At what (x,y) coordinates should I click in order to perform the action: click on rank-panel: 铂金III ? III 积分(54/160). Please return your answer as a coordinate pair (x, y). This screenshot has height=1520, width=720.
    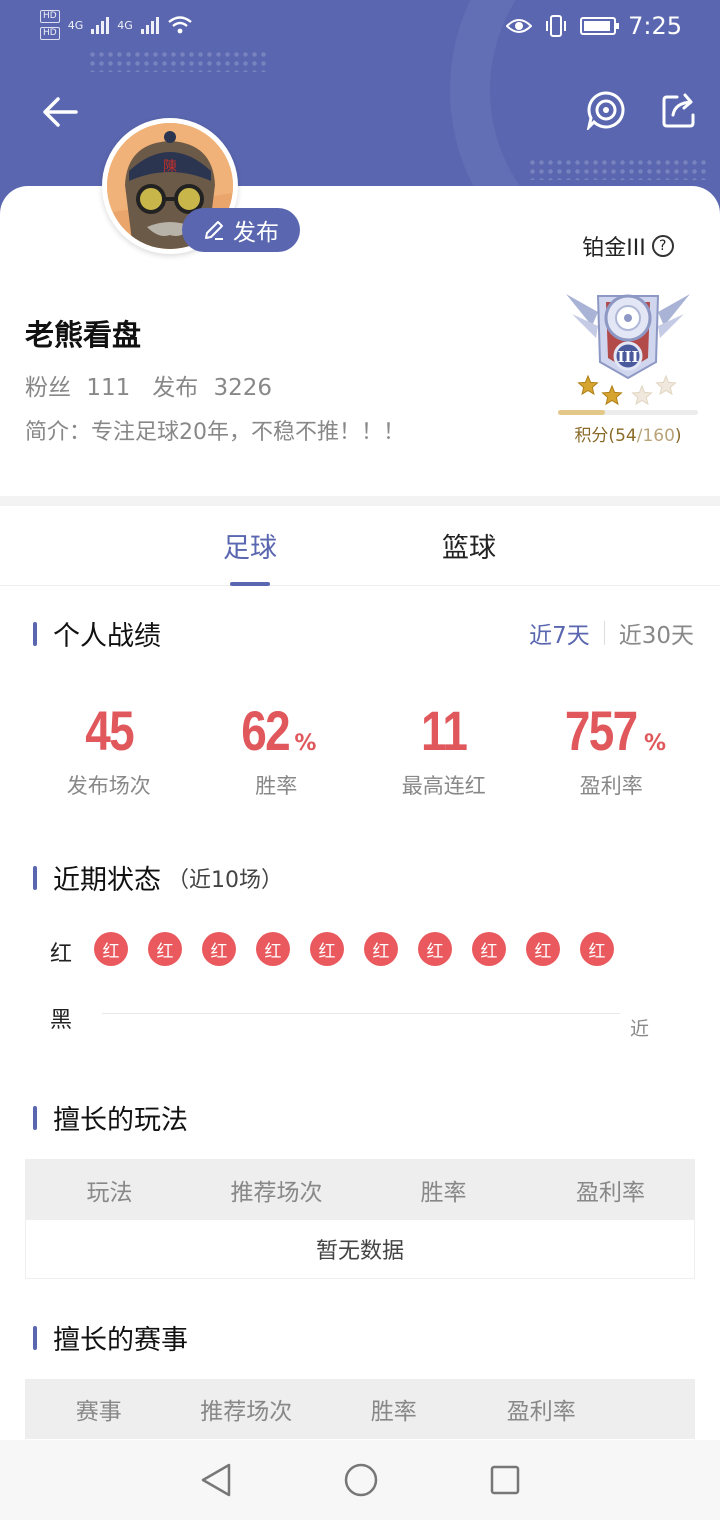
    Looking at the image, I should click on (628, 338).